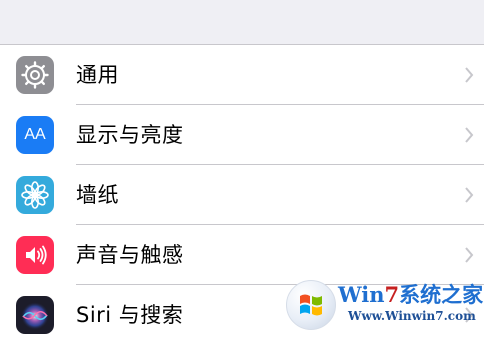  I want to click on watermark: Win7系统之家 Www.Winwin7.com, so click(385, 304).